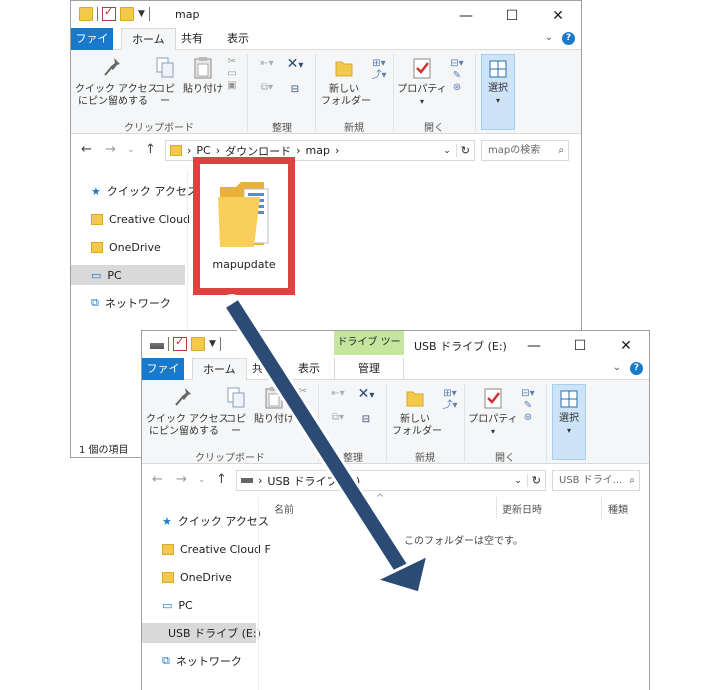 This screenshot has width=720, height=690. I want to click on title-bar: ▼ ドライブ ツール USB ドライブ (E:) — ☐ ✕, so click(395, 351).